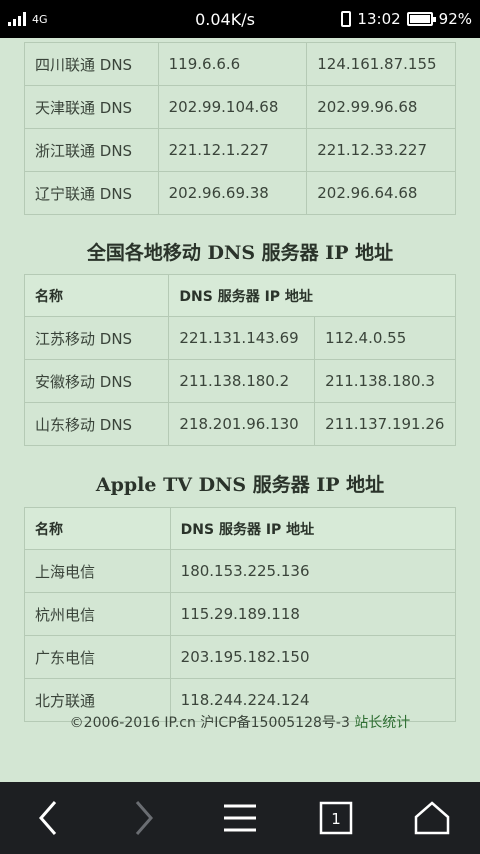  I want to click on clock: 13:02, so click(379, 19).